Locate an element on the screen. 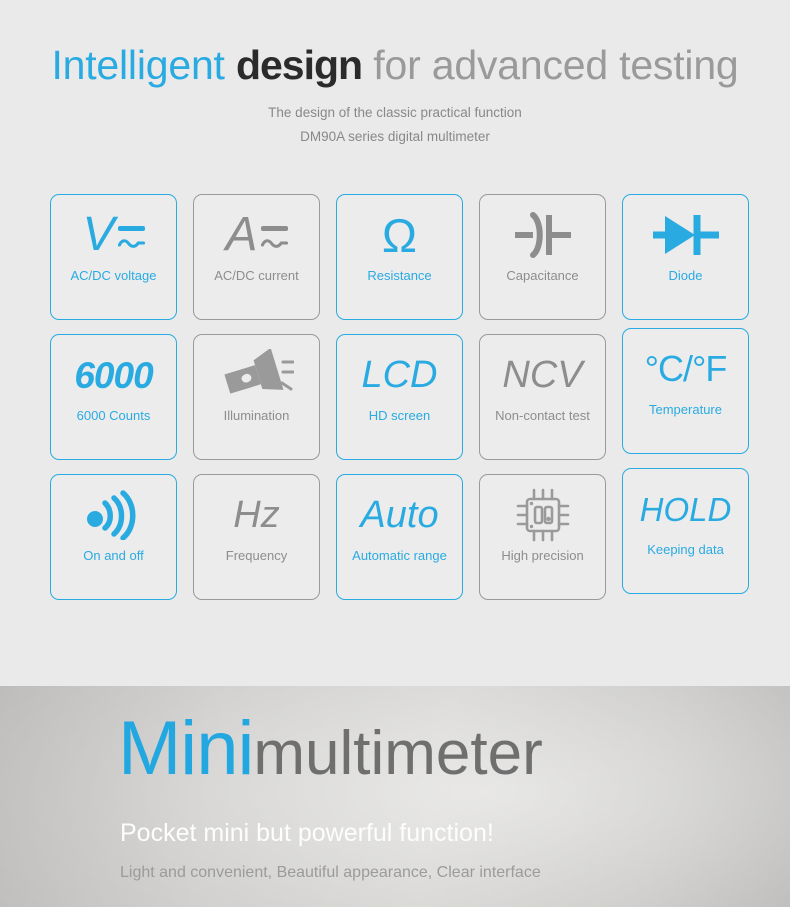 Image resolution: width=790 pixels, height=907 pixels. hold-glyph: HOLD is located at coordinates (685, 509).